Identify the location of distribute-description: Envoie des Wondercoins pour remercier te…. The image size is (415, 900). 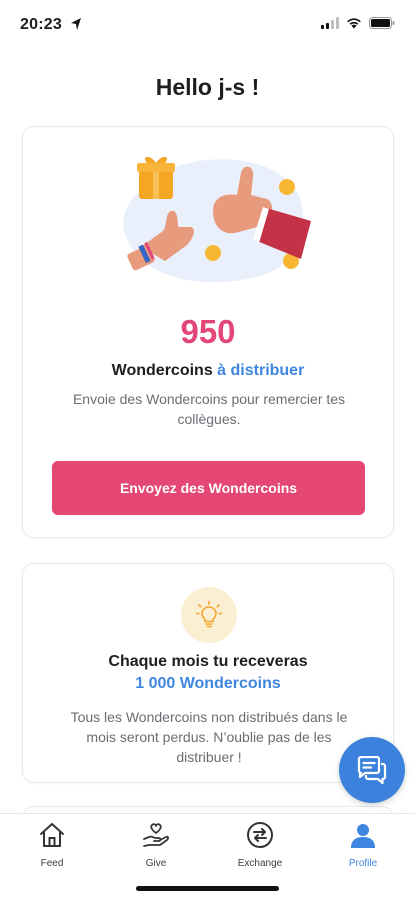
(209, 409).